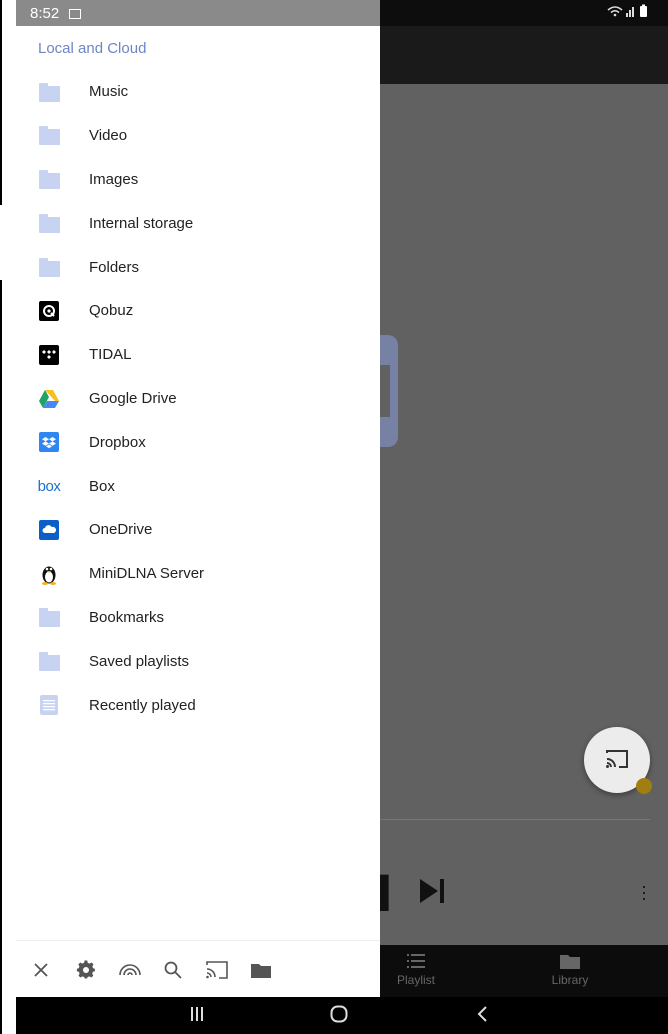 Image resolution: width=668 pixels, height=1034 pixels. Describe the element at coordinates (49, 530) in the screenshot. I see `onedrive-icon` at that location.